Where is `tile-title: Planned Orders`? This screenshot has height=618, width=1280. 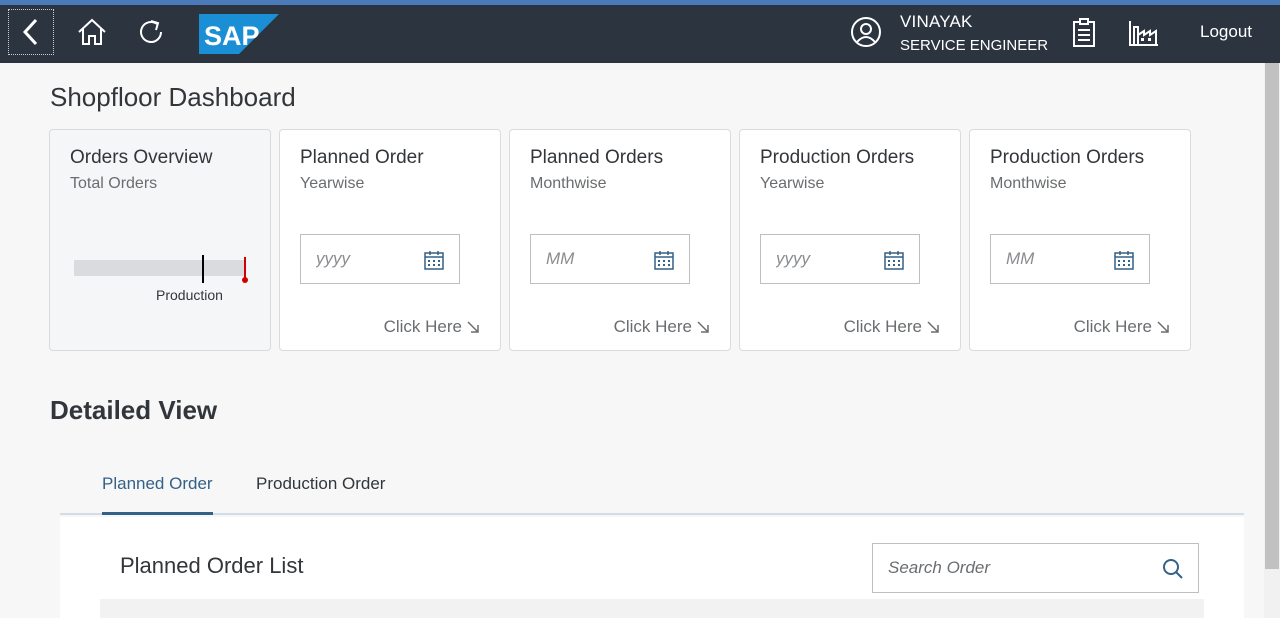 tile-title: Planned Orders is located at coordinates (597, 157).